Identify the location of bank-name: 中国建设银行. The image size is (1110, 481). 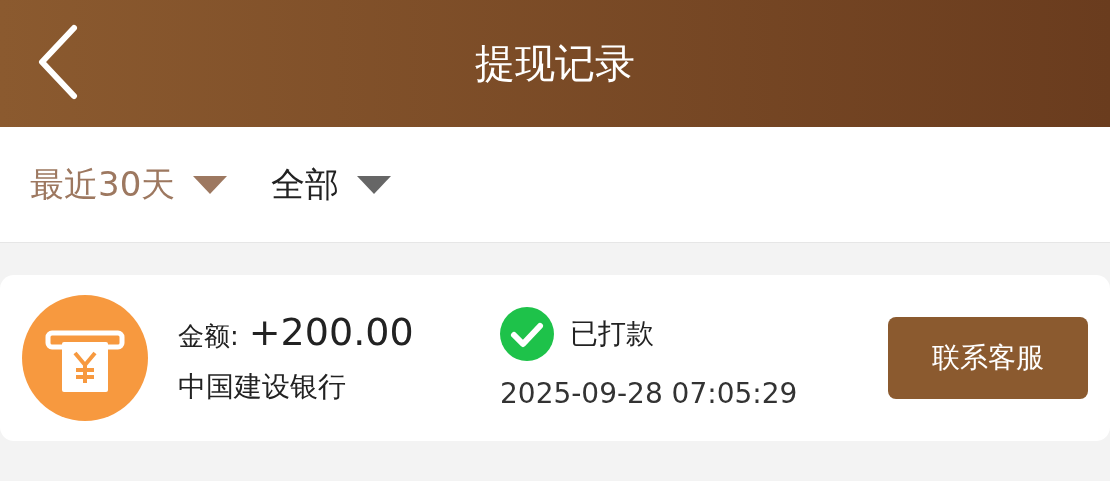
(262, 387).